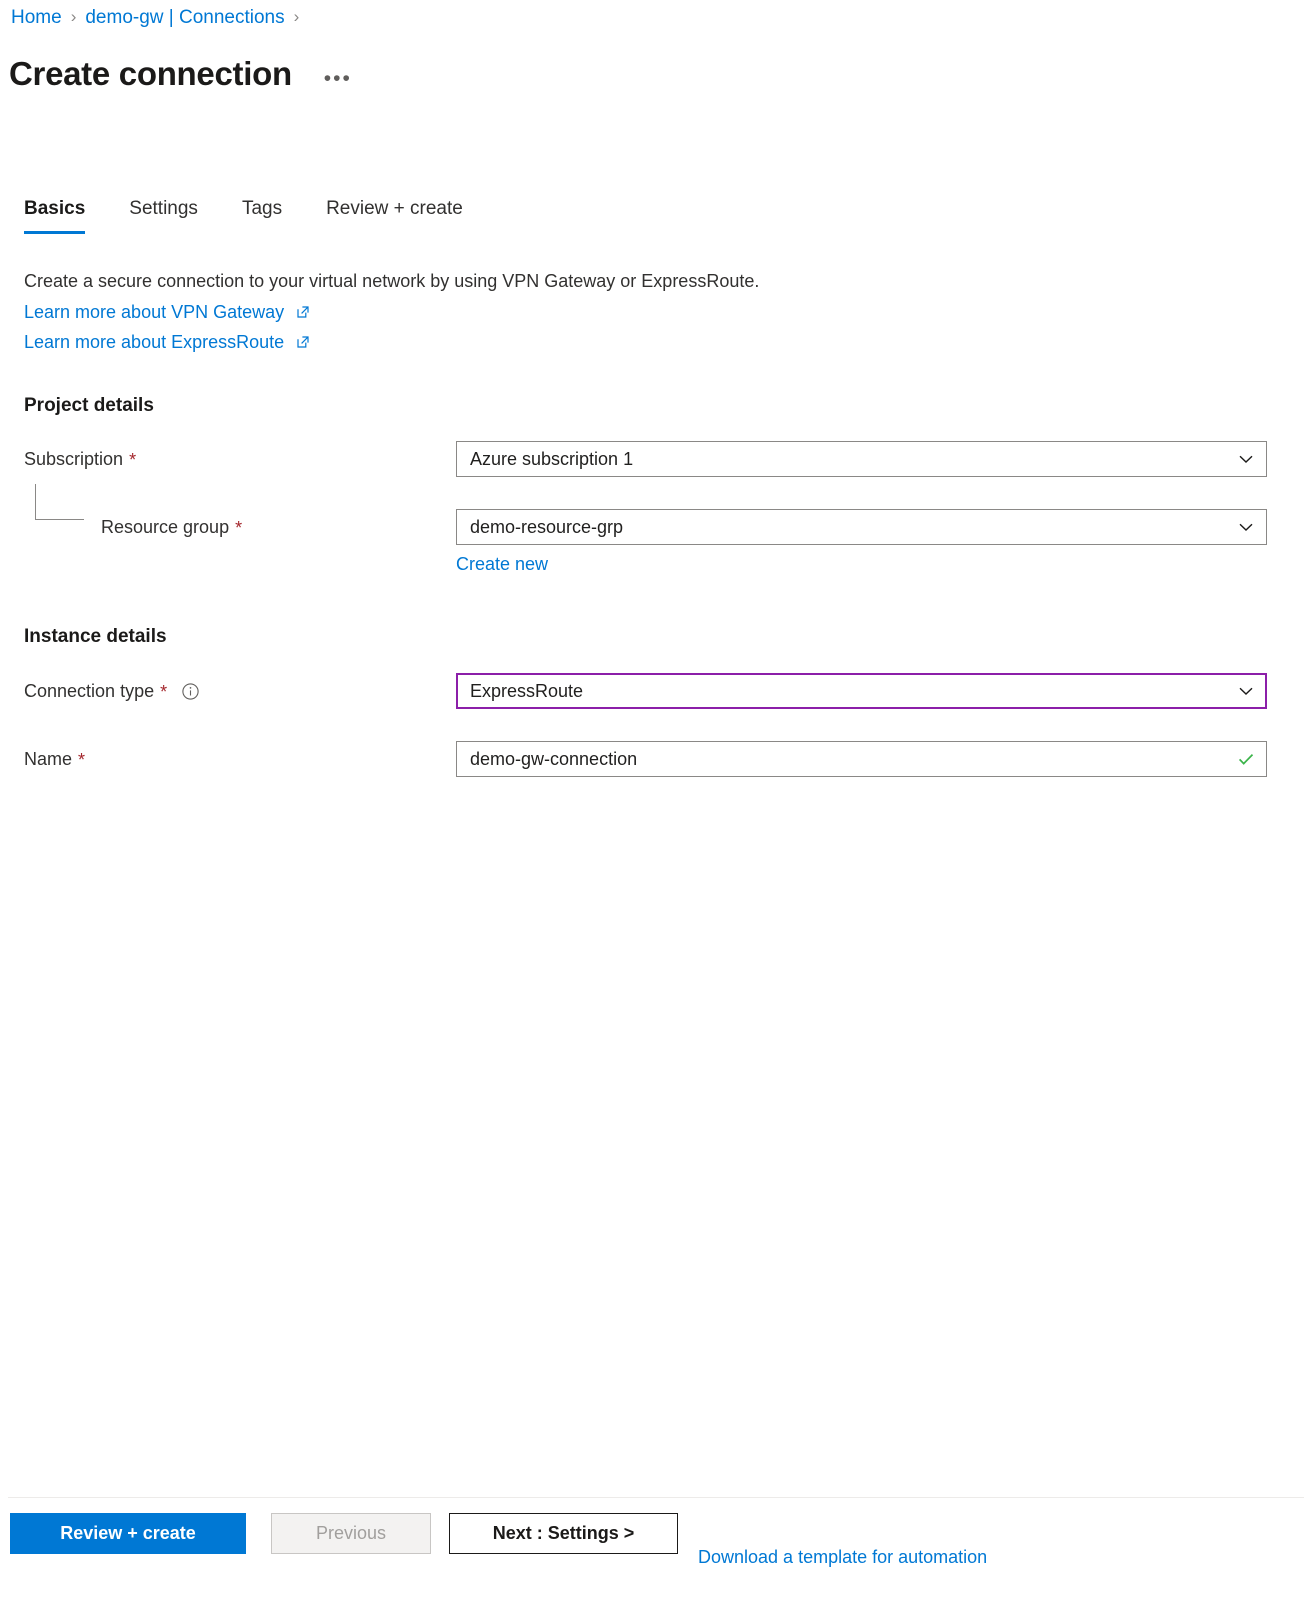 The width and height of the screenshot is (1312, 1600). Describe the element at coordinates (154, 342) in the screenshot. I see `learn-more-expressroute-label: Learn more about ExpressRoute` at that location.